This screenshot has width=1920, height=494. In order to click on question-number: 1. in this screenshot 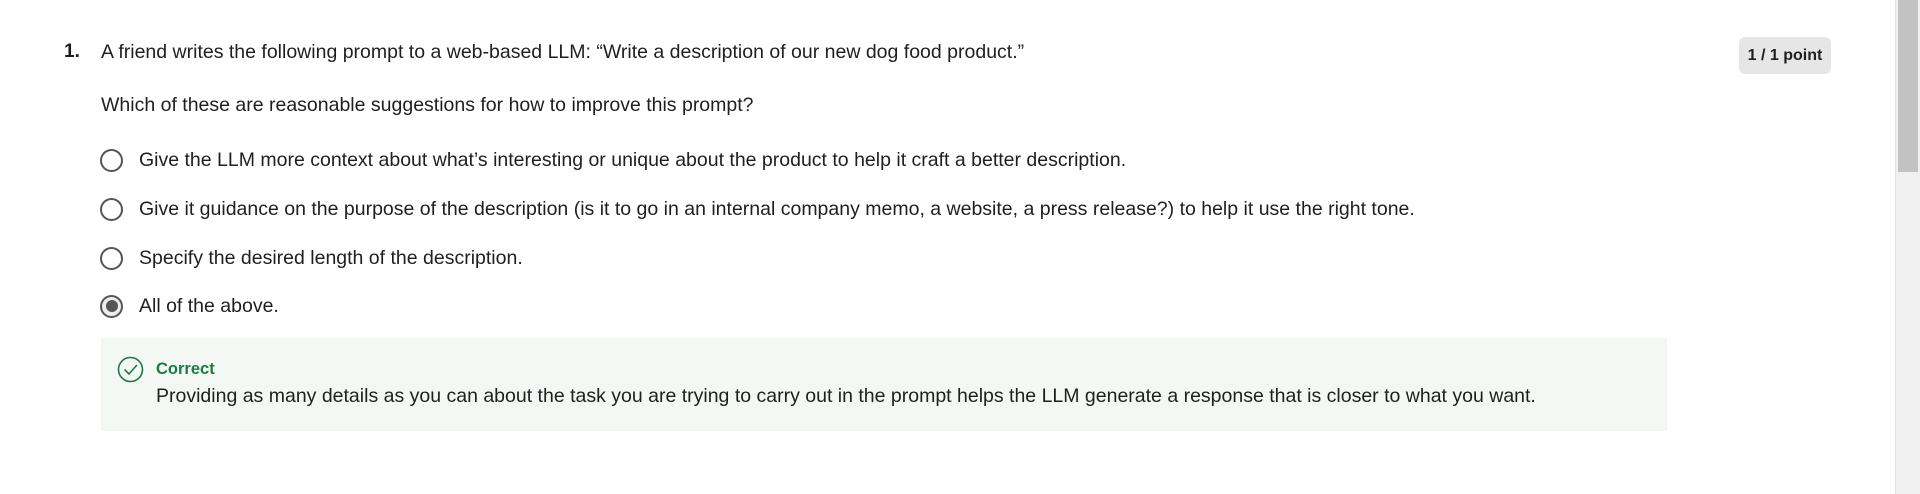, I will do `click(72, 51)`.